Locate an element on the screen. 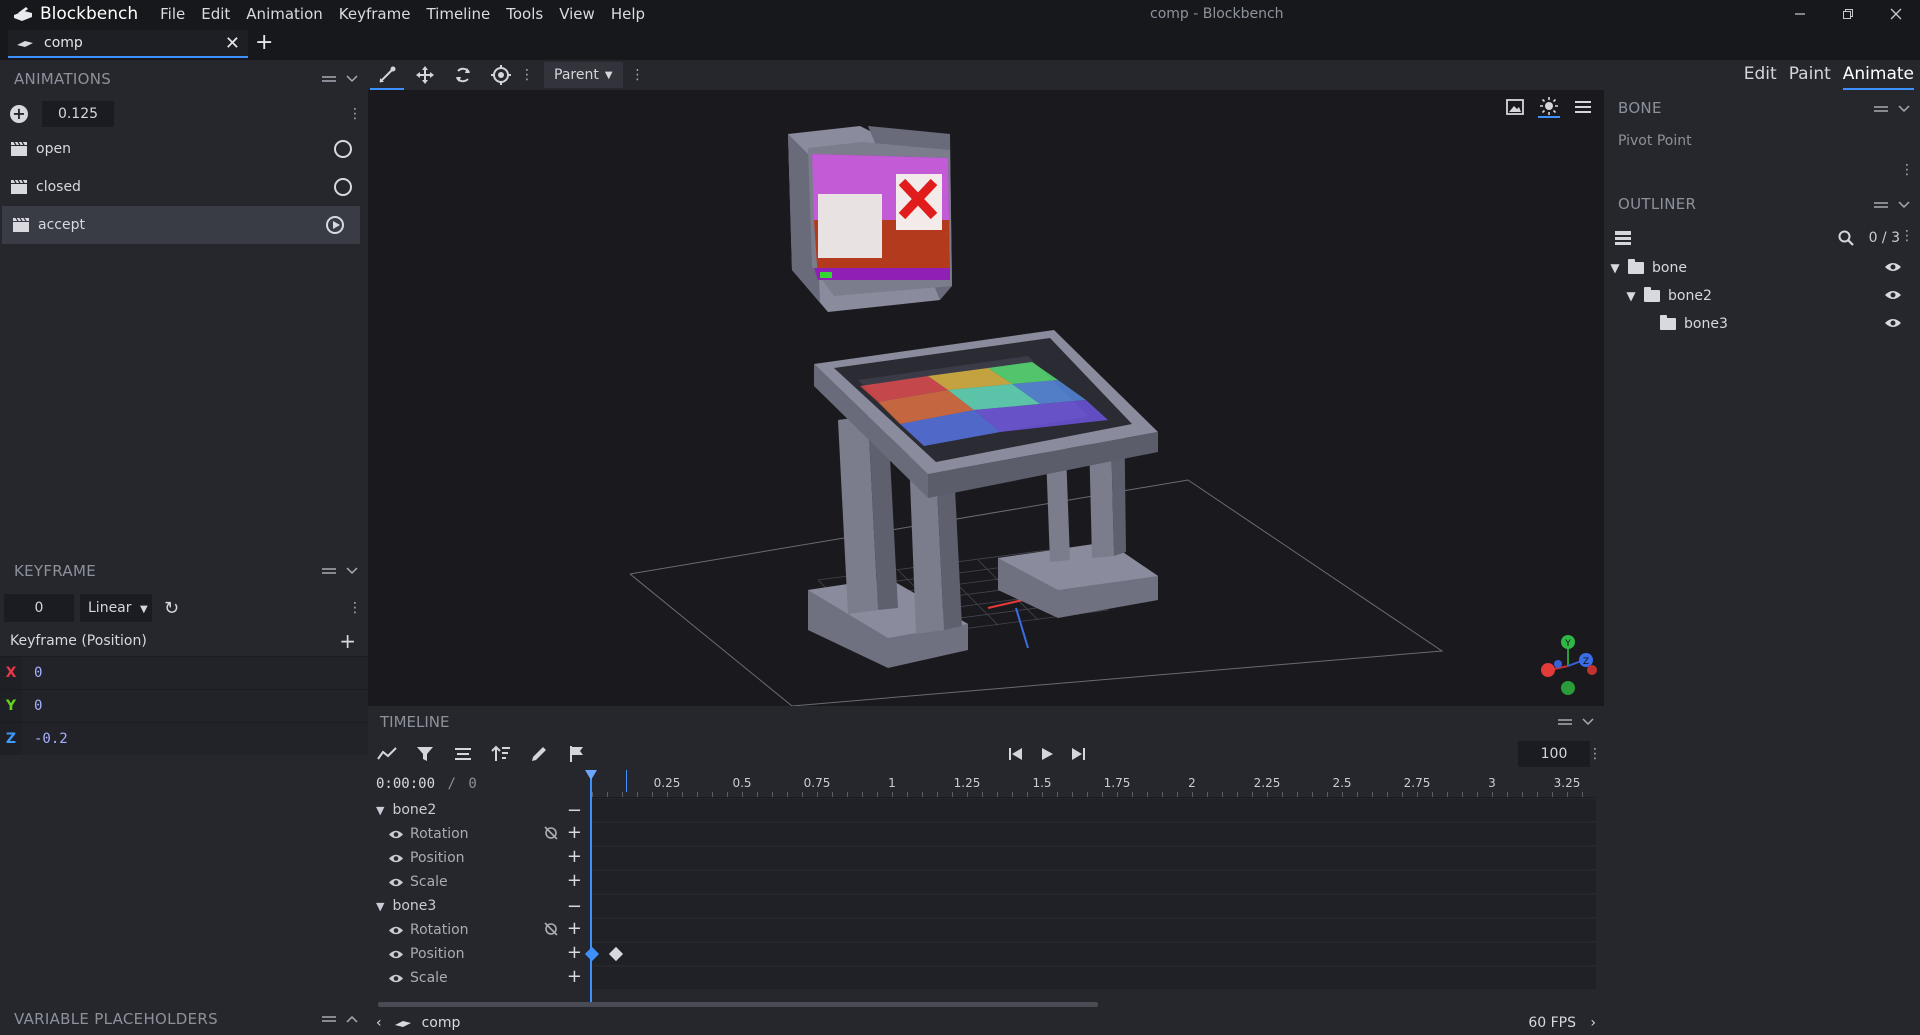 This screenshot has height=1035, width=1920. move-tool-button is located at coordinates (425, 75).